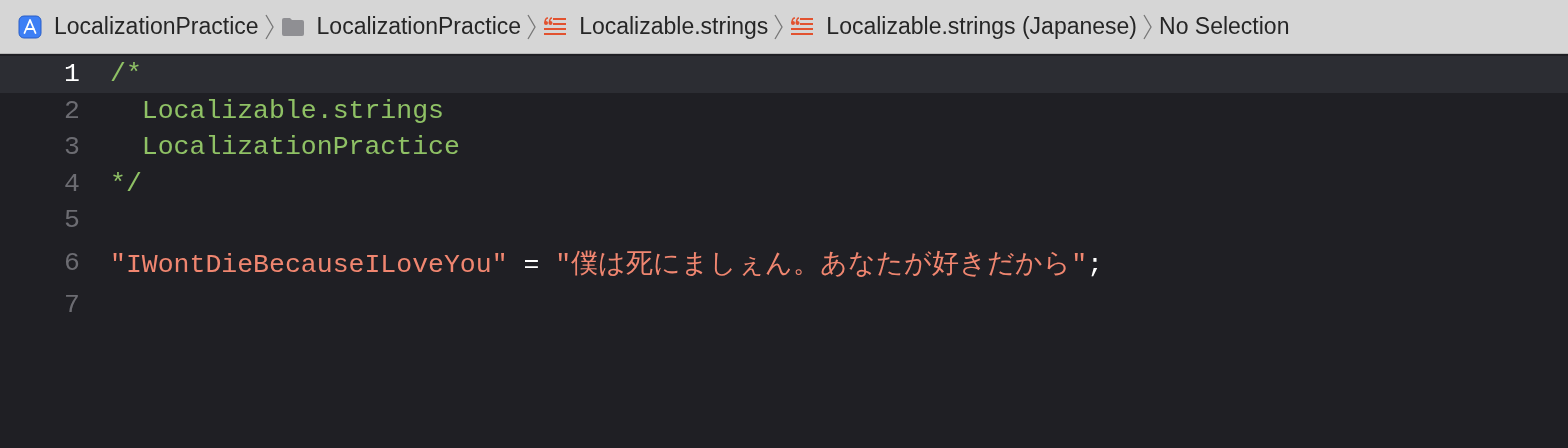 The width and height of the screenshot is (1568, 448). I want to click on line-number: 4, so click(71, 183).